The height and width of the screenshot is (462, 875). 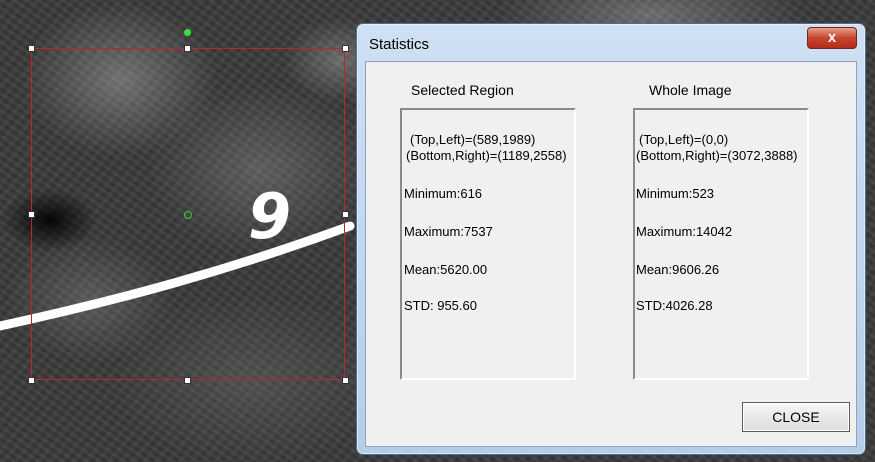 I want to click on dialog-titlebar: Statistics x, so click(x=611, y=43).